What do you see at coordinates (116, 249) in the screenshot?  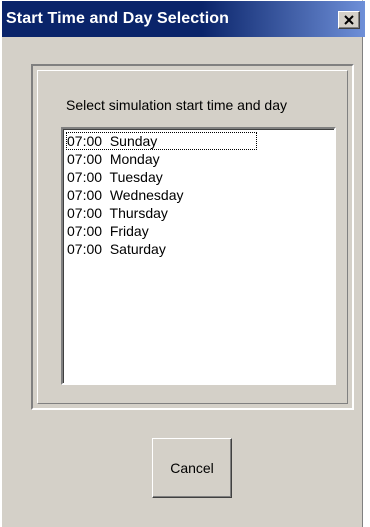 I see `list-item: 07:00 Saturday` at bounding box center [116, 249].